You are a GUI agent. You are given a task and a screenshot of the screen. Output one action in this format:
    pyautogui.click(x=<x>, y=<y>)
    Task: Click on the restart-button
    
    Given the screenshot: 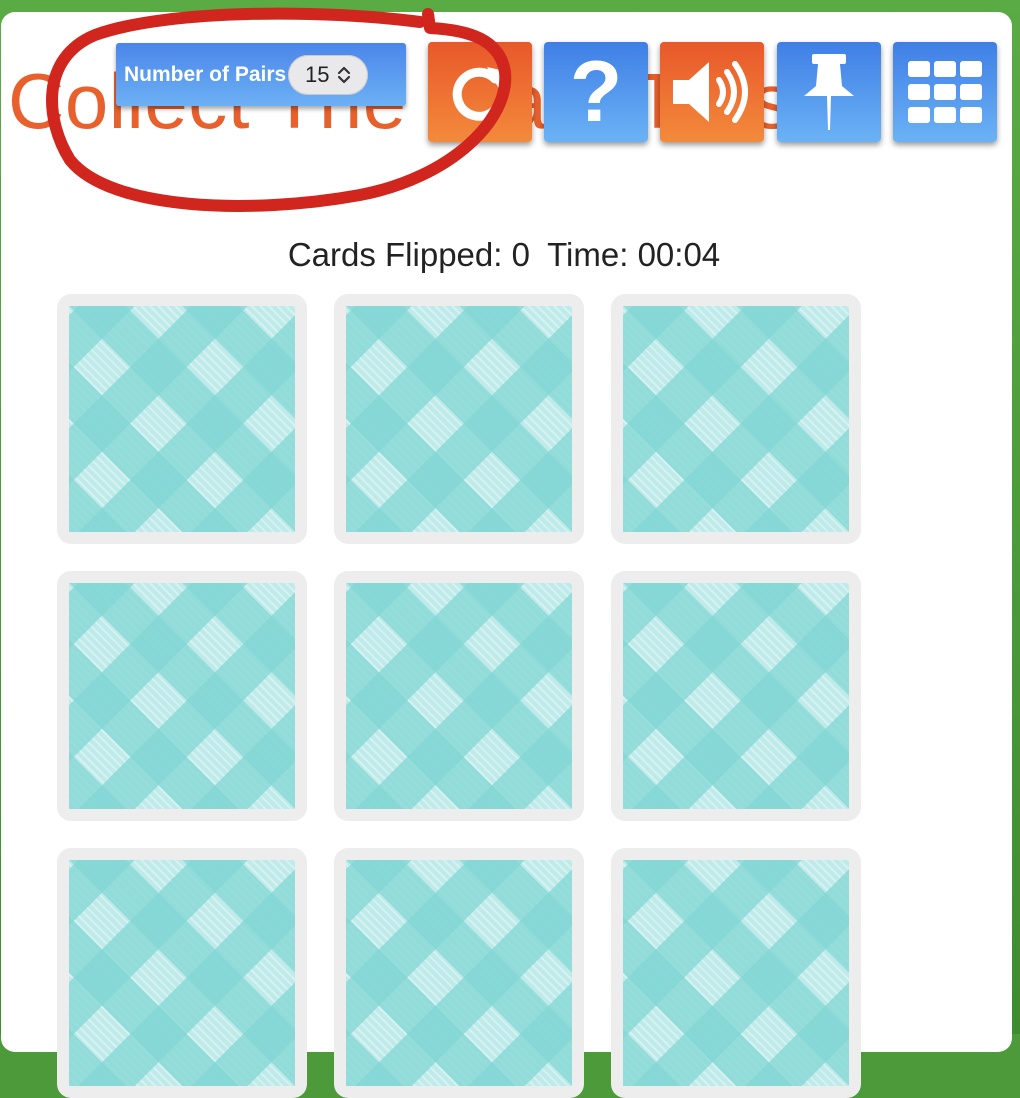 What is the action you would take?
    pyautogui.click(x=480, y=92)
    